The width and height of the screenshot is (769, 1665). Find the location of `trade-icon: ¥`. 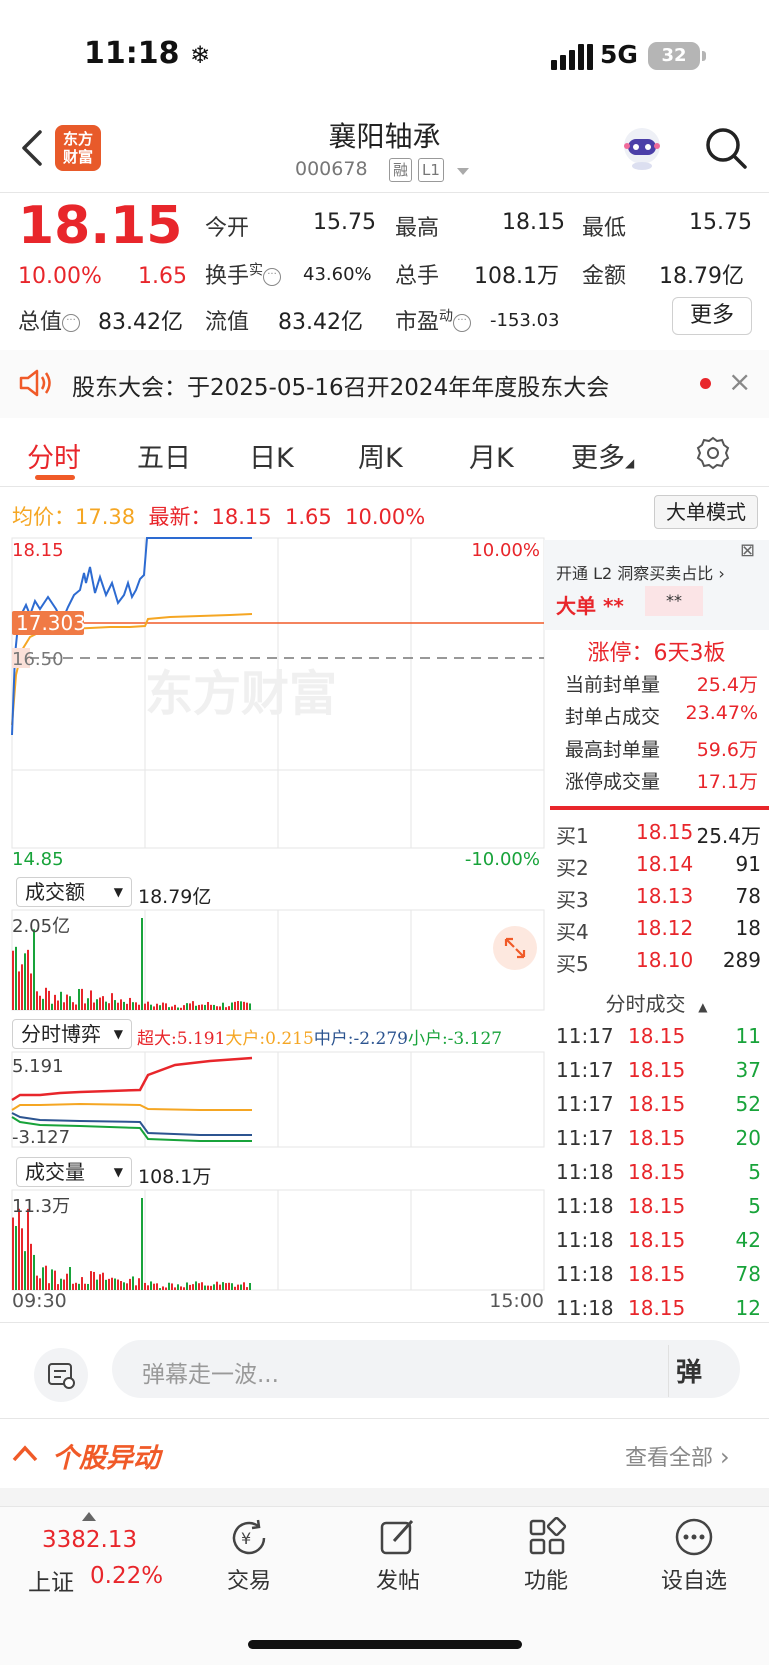

trade-icon: ¥ is located at coordinates (249, 1538).